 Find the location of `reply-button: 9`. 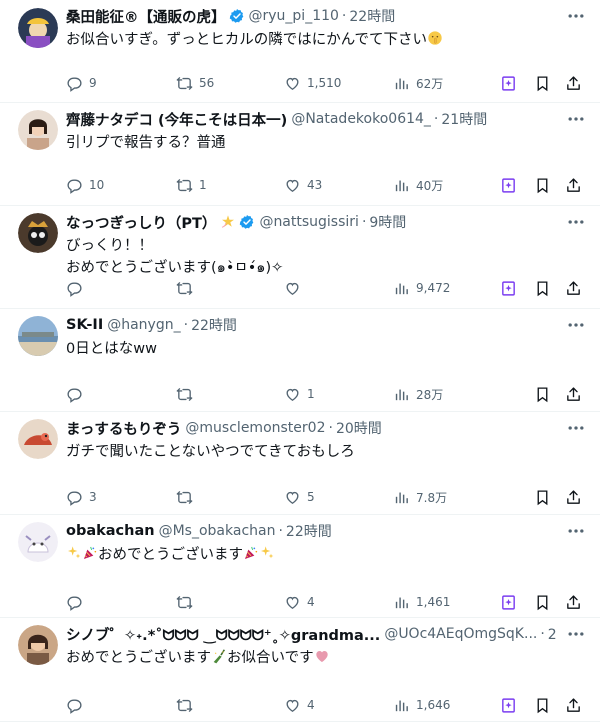

reply-button: 9 is located at coordinates (81, 83).